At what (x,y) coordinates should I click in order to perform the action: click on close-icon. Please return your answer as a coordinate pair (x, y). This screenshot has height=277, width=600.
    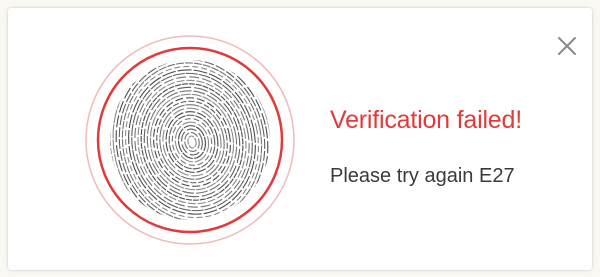
    Looking at the image, I should click on (567, 46).